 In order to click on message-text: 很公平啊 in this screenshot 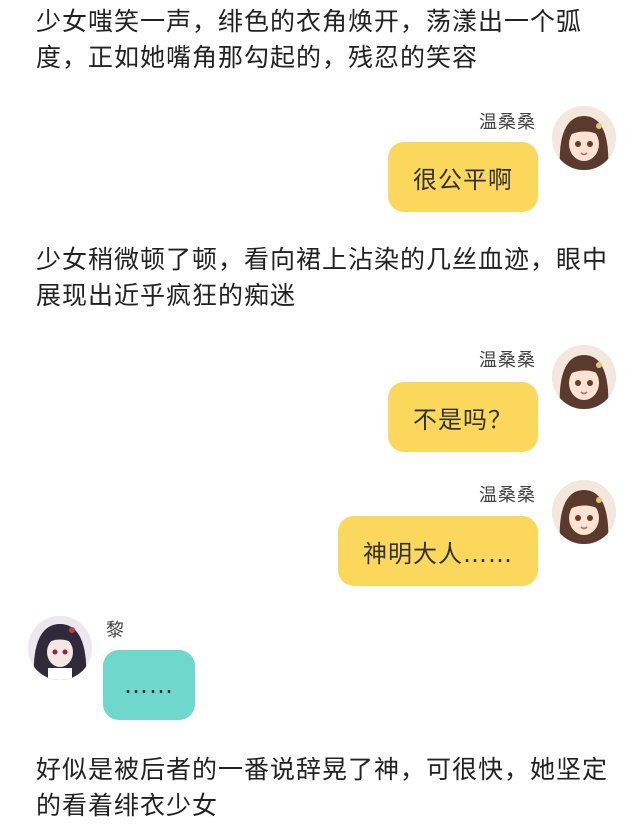, I will do `click(463, 179)`.